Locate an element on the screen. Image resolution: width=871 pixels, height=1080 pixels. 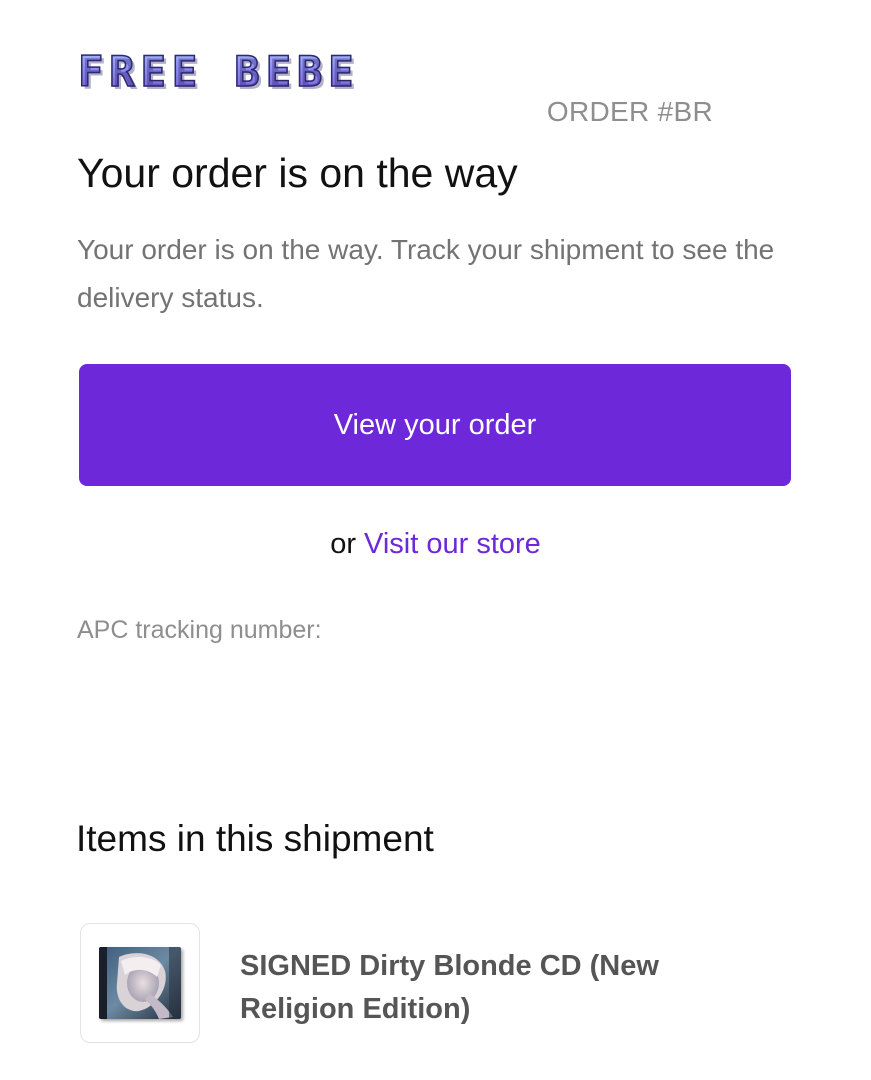
cd-cover-image is located at coordinates (140, 983).